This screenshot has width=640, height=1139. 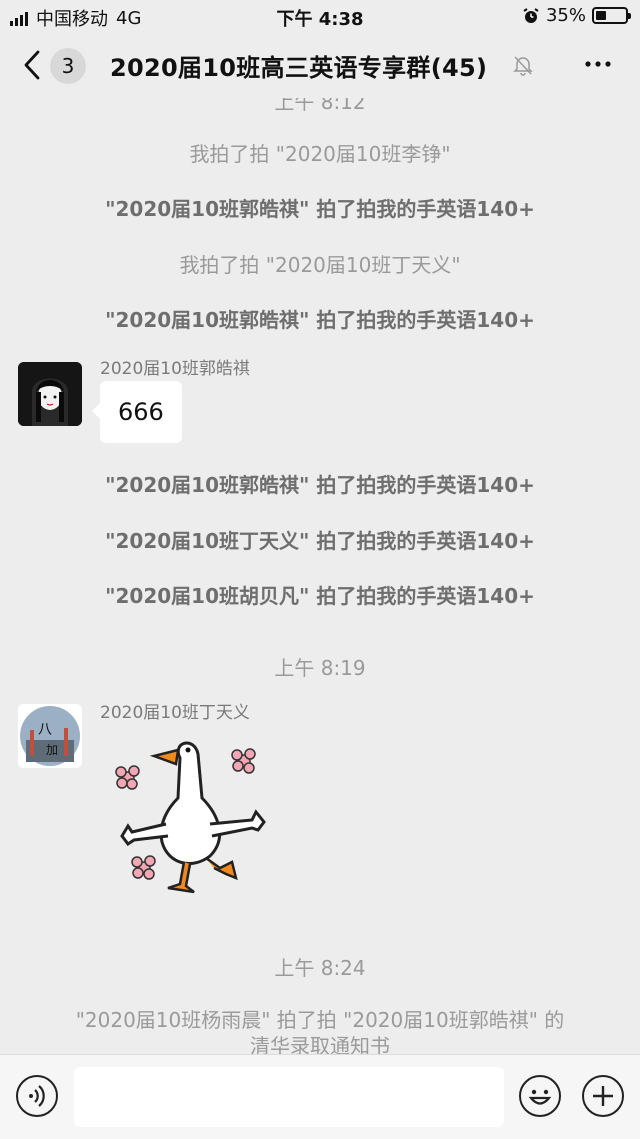 What do you see at coordinates (320, 1020) in the screenshot?
I see `system-message: "2020届10班杨雨晨" 拍了拍 "2020届10班郭皓祺" 的` at bounding box center [320, 1020].